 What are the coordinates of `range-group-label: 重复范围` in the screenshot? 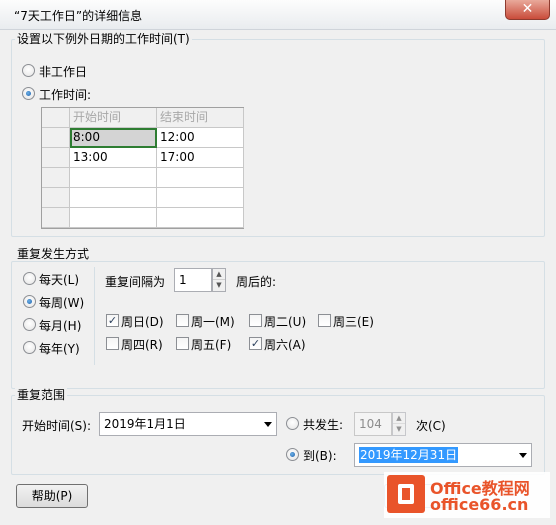 It's located at (41, 395).